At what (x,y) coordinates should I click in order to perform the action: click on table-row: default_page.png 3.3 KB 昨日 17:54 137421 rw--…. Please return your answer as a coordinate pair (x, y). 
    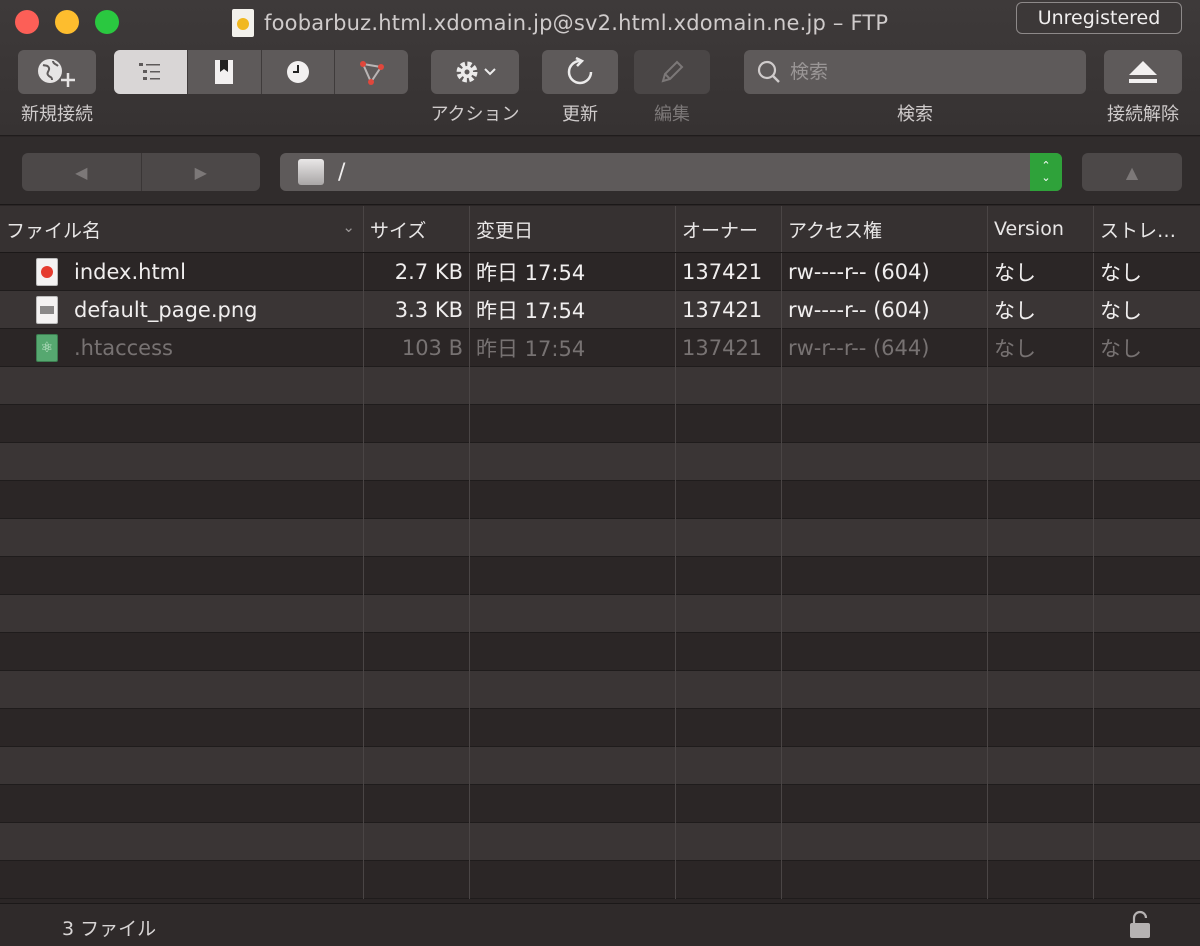
    Looking at the image, I should click on (600, 310).